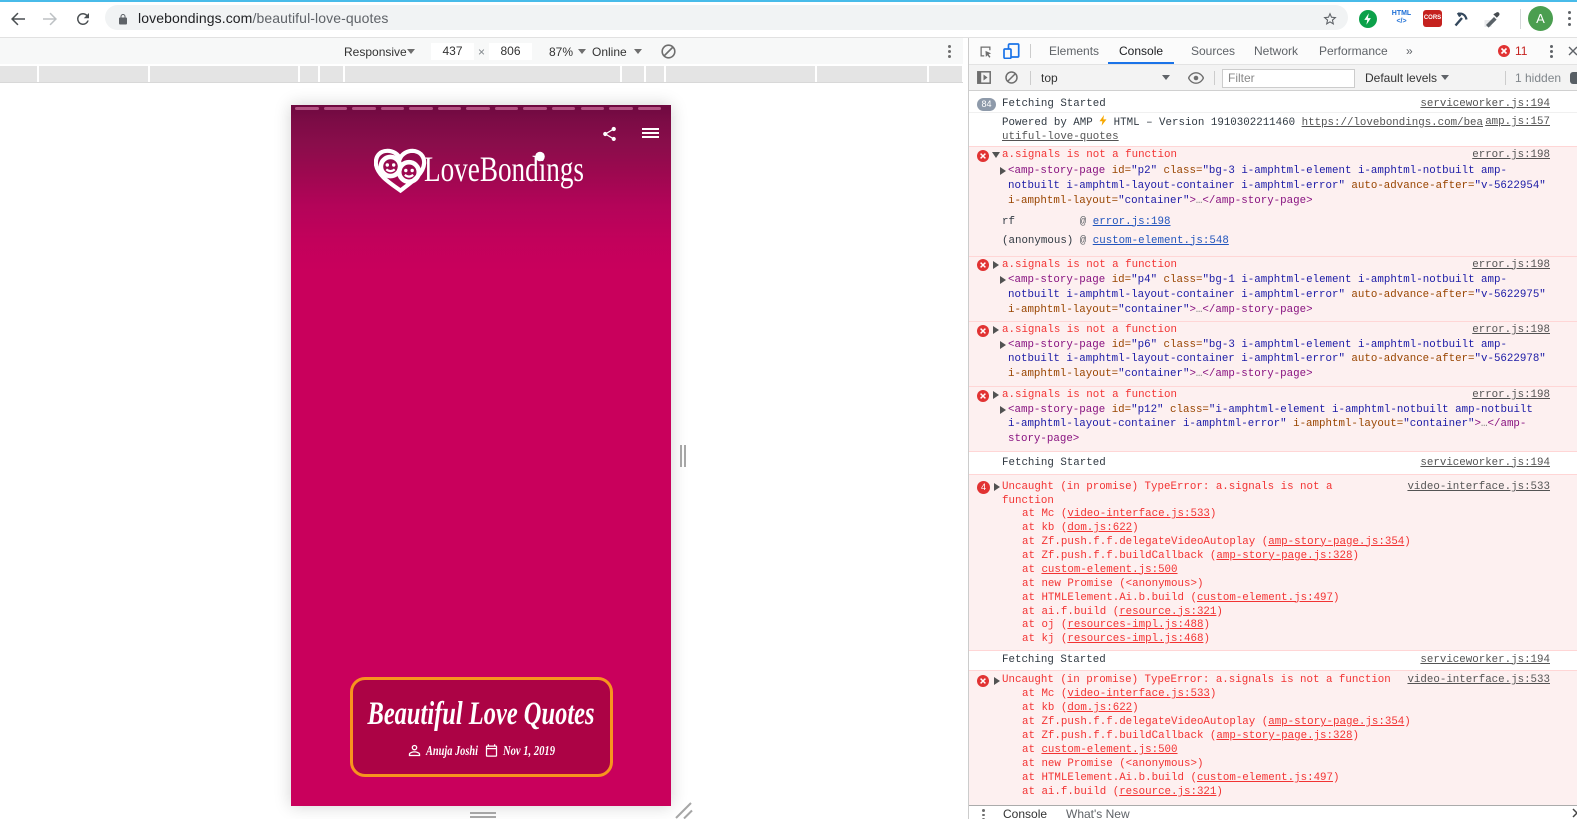 The height and width of the screenshot is (819, 1577). What do you see at coordinates (481, 714) in the screenshot?
I see `svg-text: Beautiful Love Quotes` at bounding box center [481, 714].